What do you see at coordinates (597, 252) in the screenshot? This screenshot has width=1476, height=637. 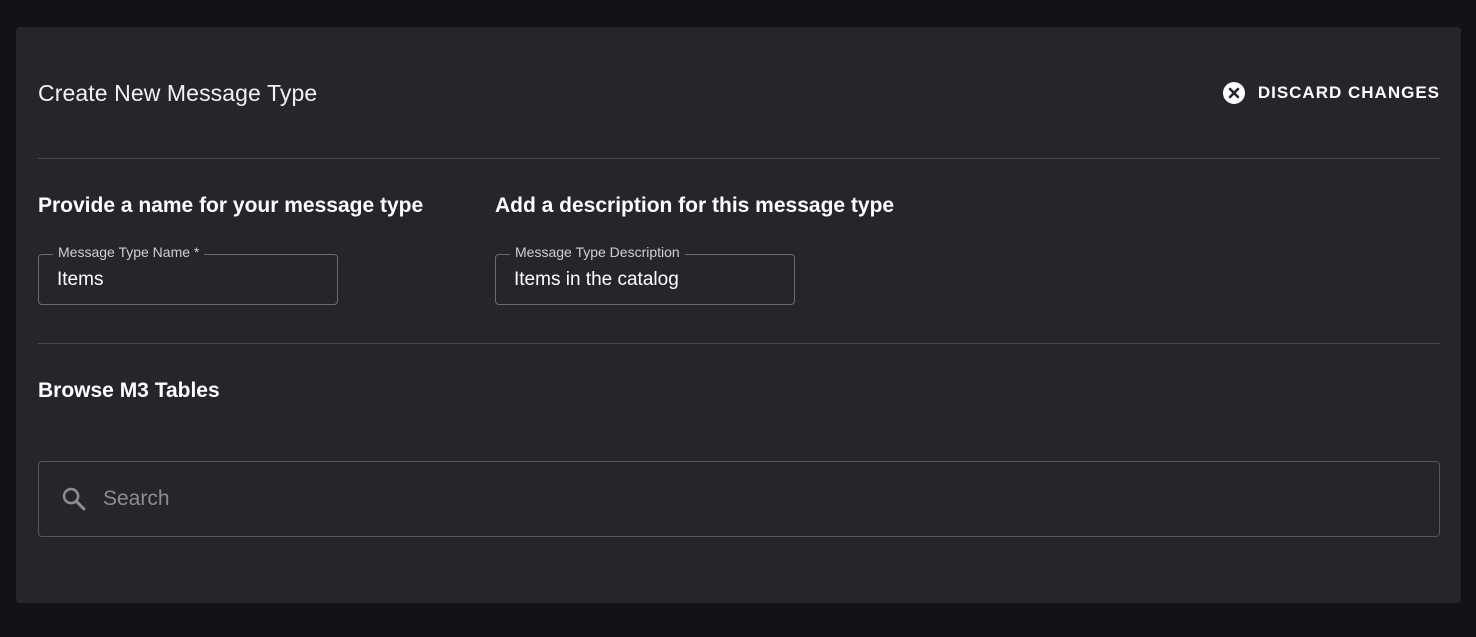 I see `message-type-description-label: Message Type Description` at bounding box center [597, 252].